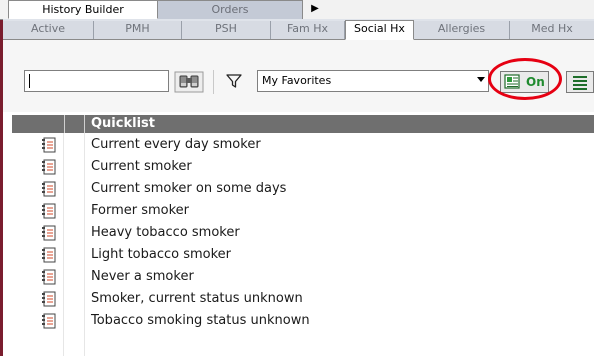  Describe the element at coordinates (161, 254) in the screenshot. I see `list-item-label: Light tobacco smoker` at that location.